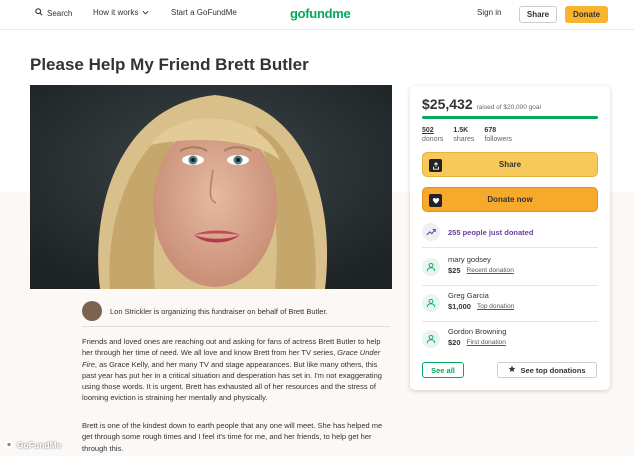 Image resolution: width=634 pixels, height=456 pixels. I want to click on donor-name: Gordon Browning, so click(477, 331).